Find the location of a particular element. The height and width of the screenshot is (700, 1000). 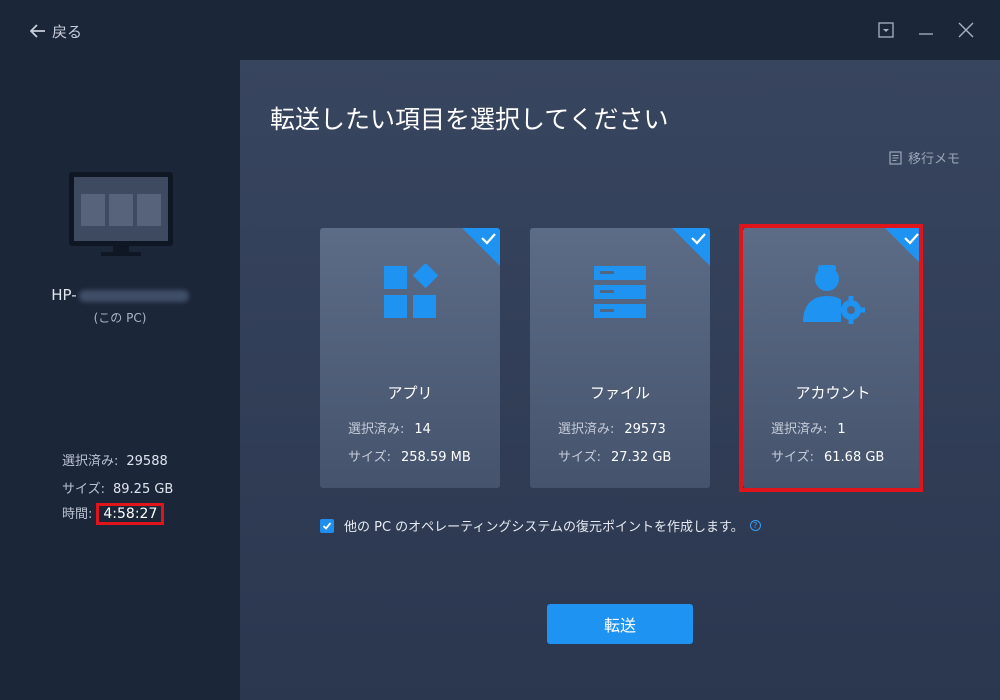

close-icon is located at coordinates (966, 30).